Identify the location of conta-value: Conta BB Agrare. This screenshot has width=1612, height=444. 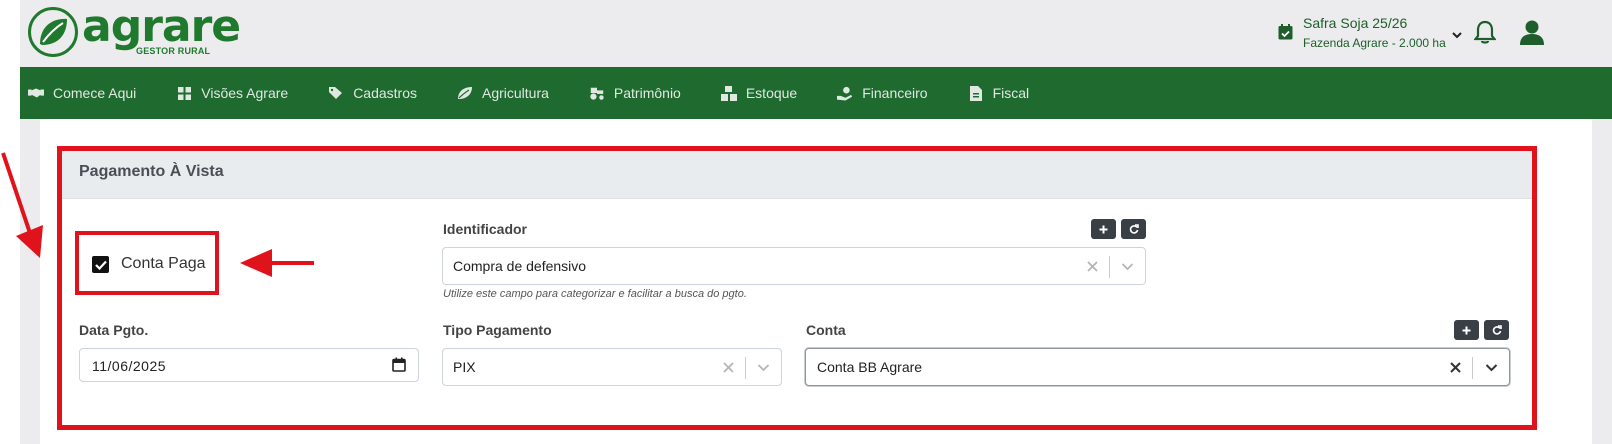
(870, 367).